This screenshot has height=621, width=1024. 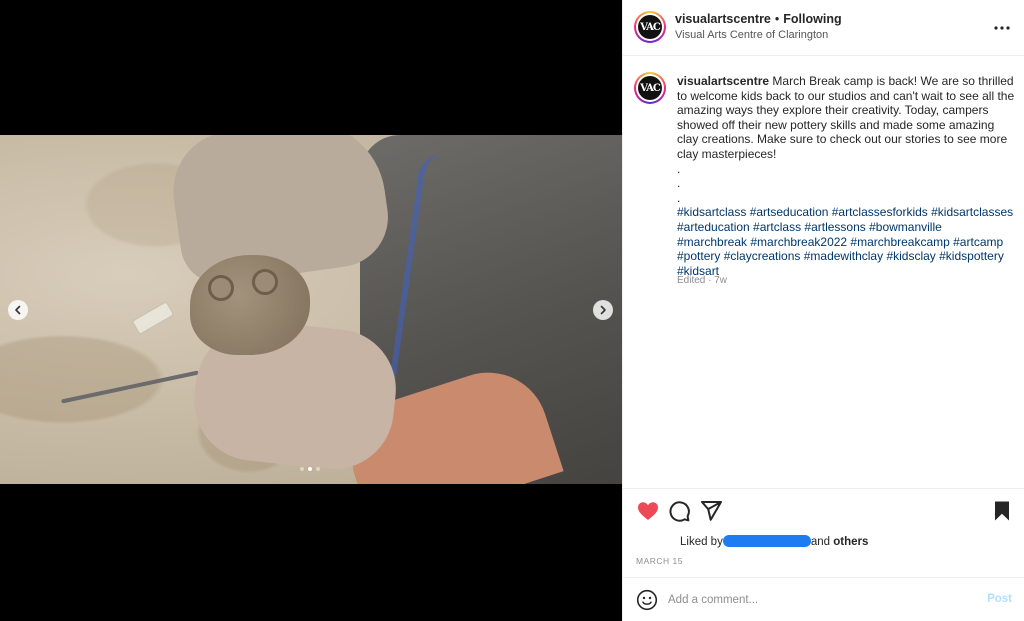 I want to click on liked-by: Liked by and others, so click(x=774, y=541).